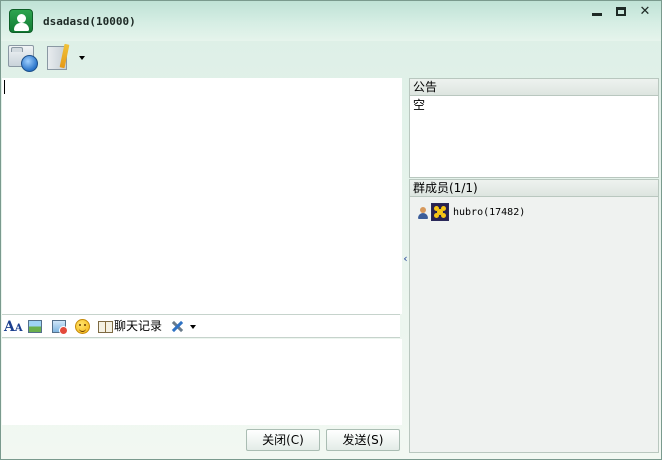 The image size is (662, 460). What do you see at coordinates (138, 326) in the screenshot?
I see `chat-history-button: 聊天记录` at bounding box center [138, 326].